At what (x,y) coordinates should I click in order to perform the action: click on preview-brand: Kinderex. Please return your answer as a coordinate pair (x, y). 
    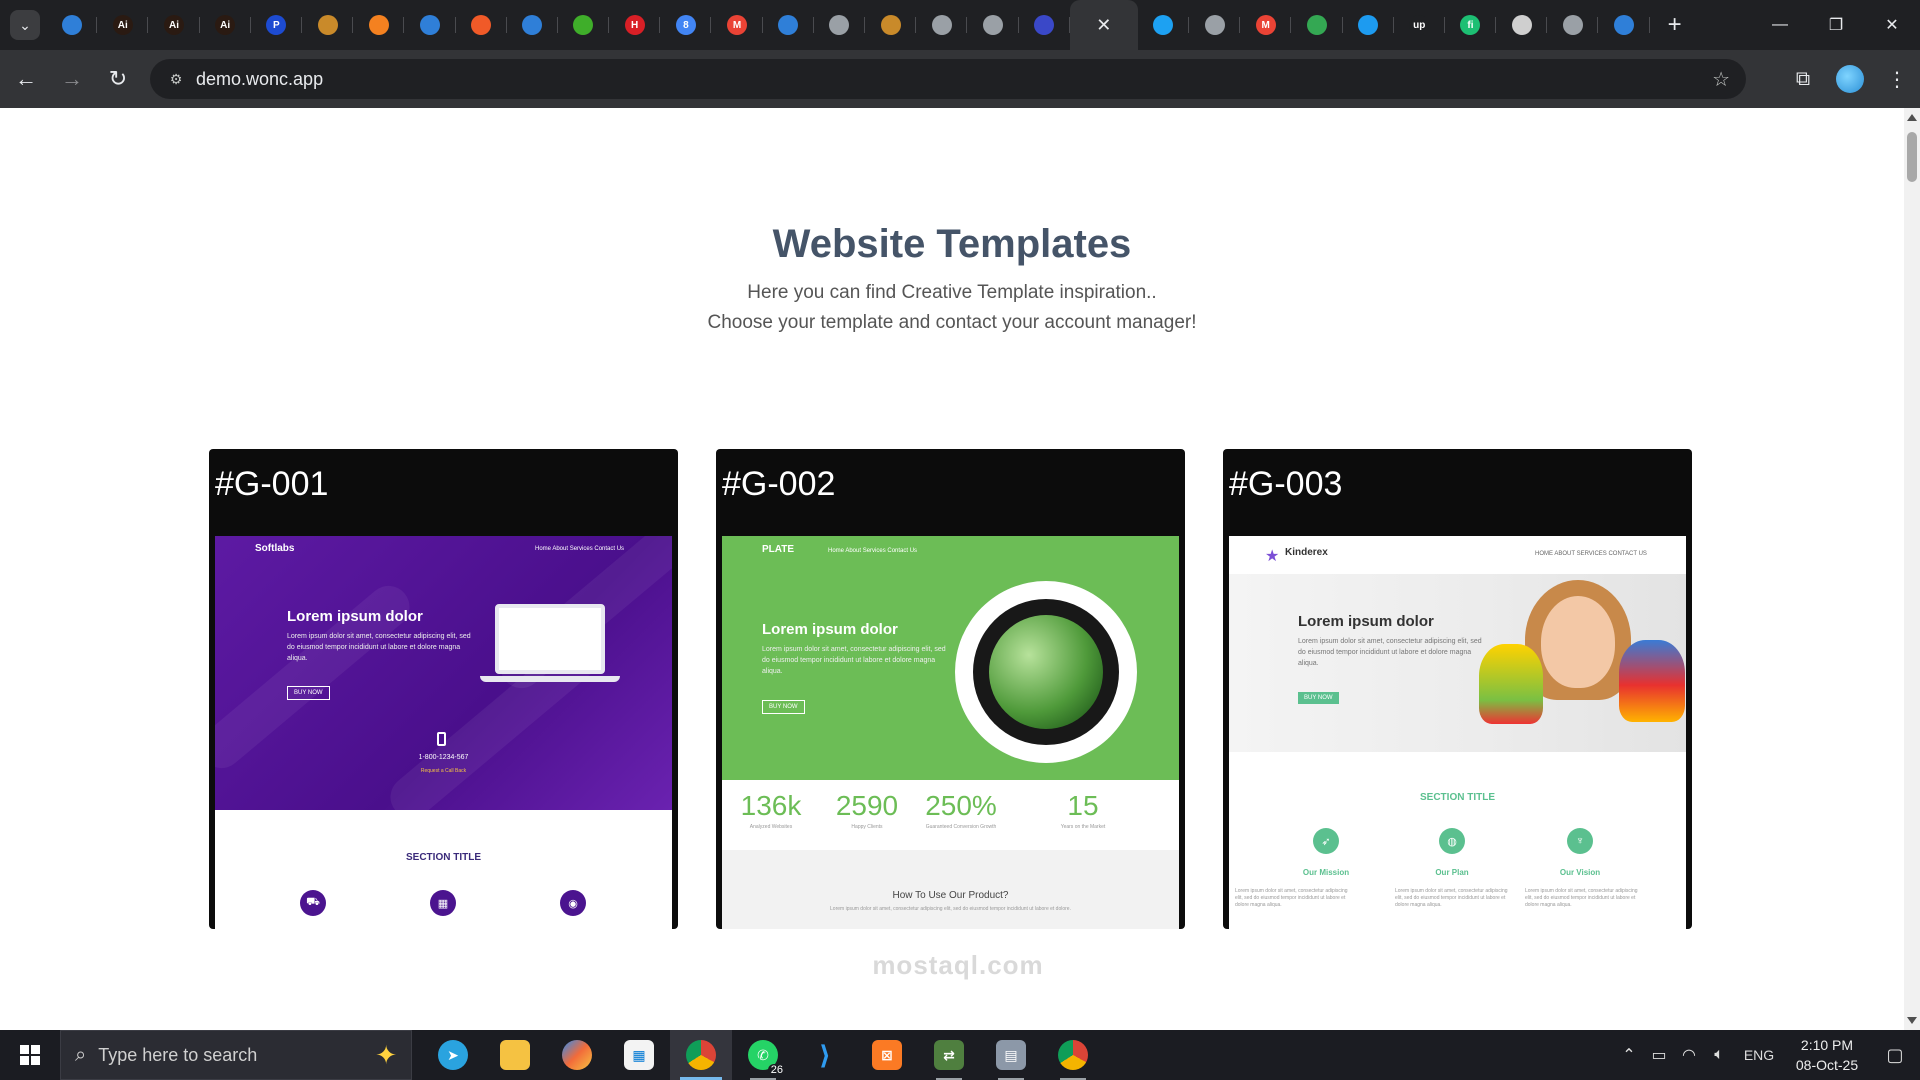
    Looking at the image, I should click on (1306, 552).